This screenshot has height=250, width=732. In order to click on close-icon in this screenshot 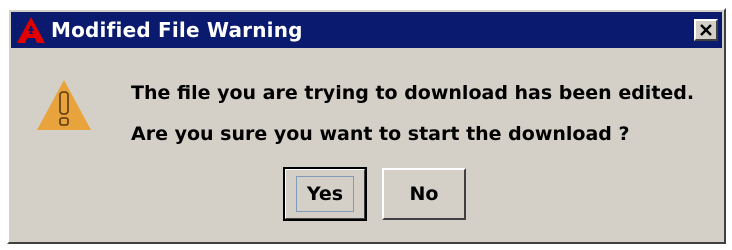, I will do `click(706, 30)`.